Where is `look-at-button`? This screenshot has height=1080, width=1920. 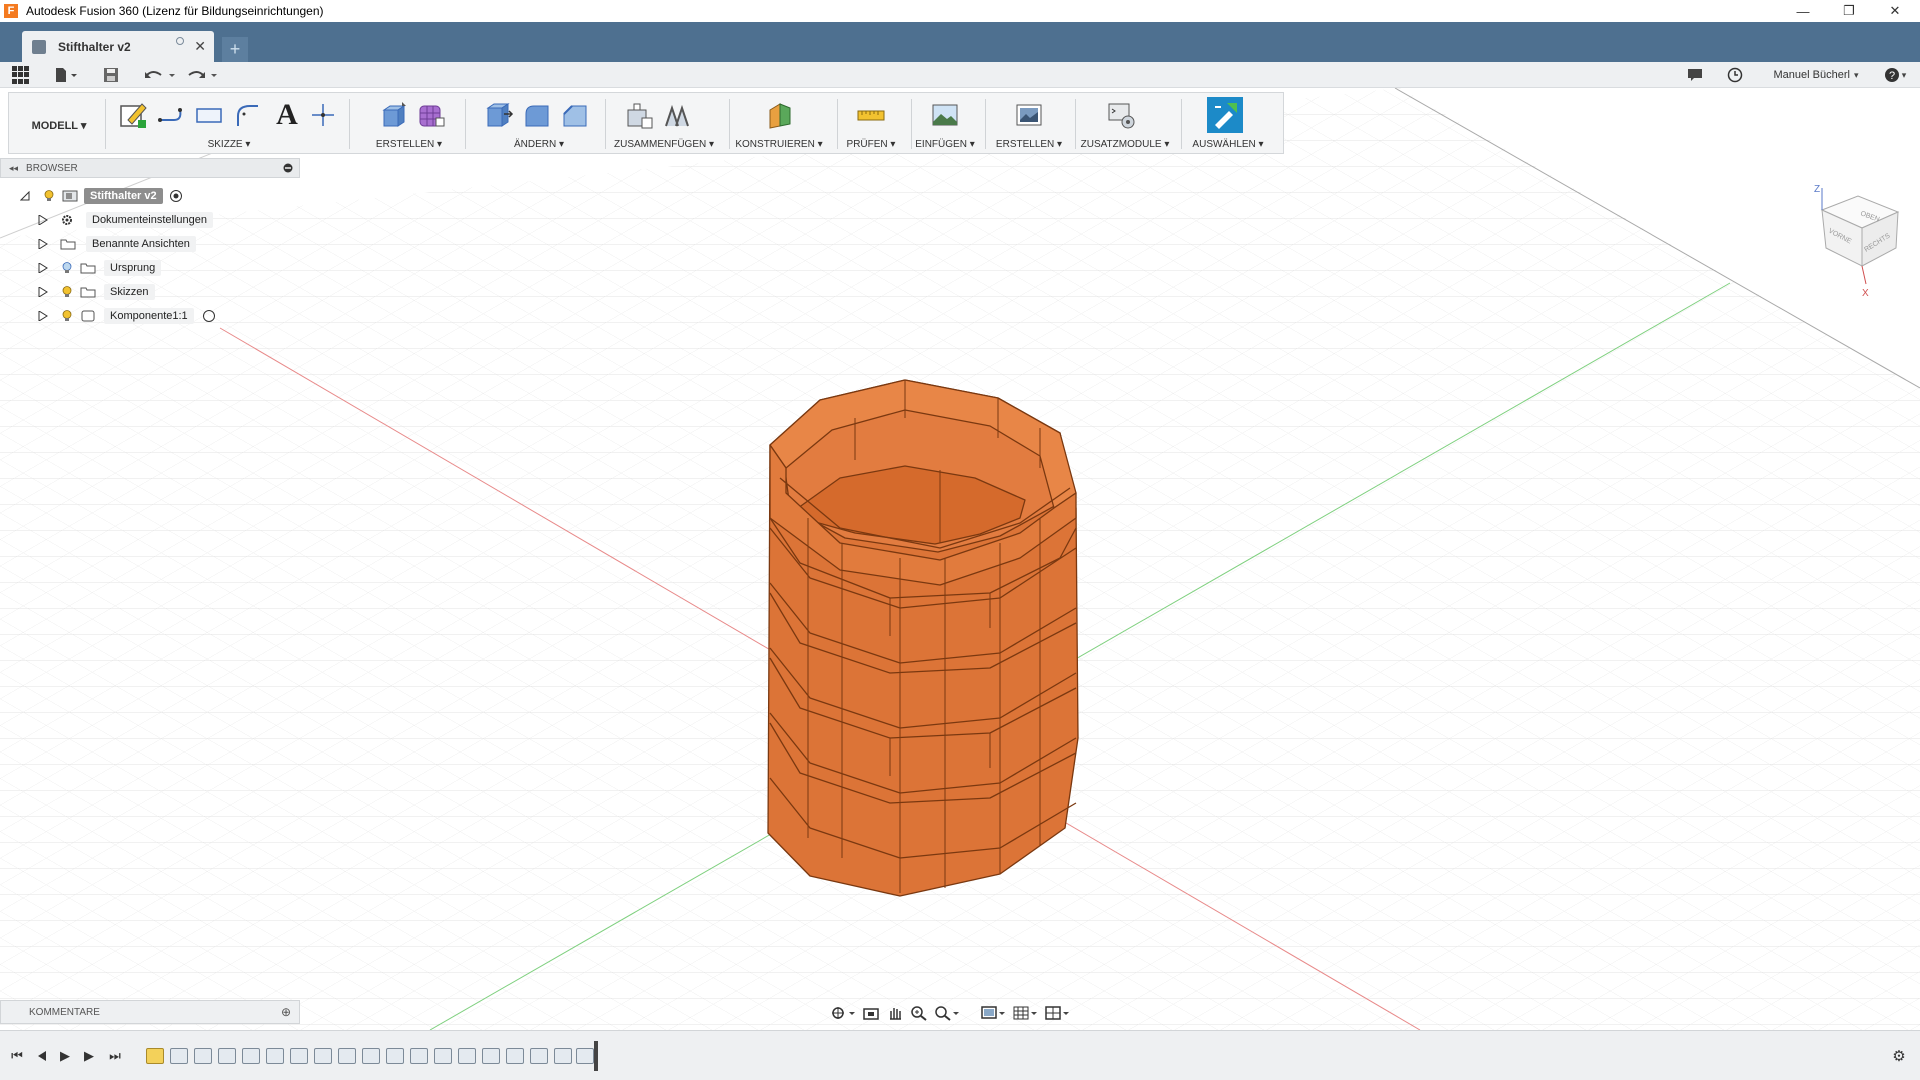 look-at-button is located at coordinates (871, 1013).